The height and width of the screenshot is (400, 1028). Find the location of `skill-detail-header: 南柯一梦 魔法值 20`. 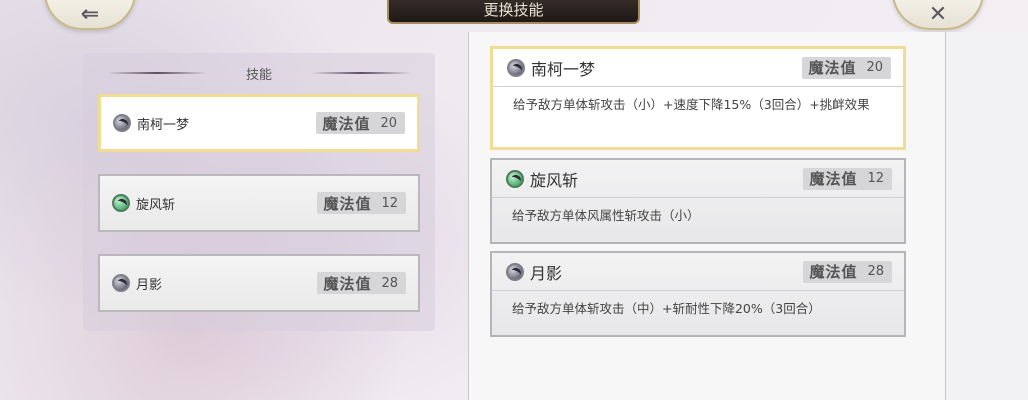

skill-detail-header: 南柯一梦 魔法值 20 is located at coordinates (698, 68).